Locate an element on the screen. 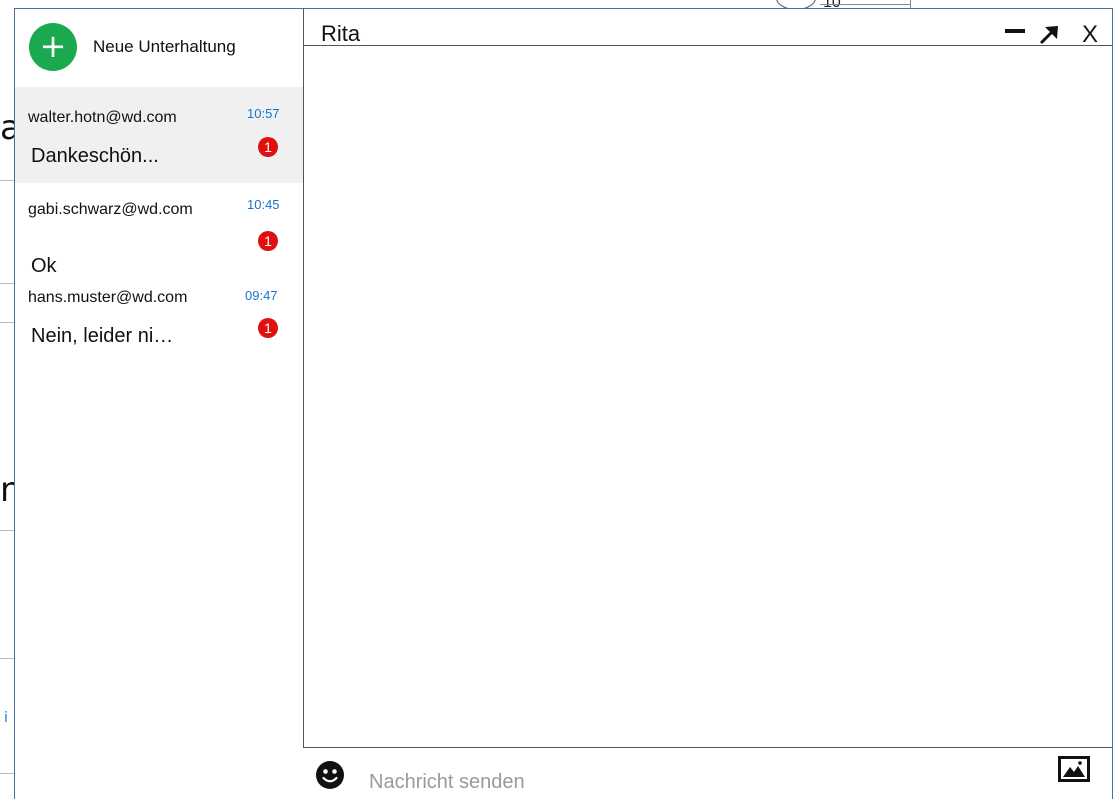 The height and width of the screenshot is (800, 1114). message-input is located at coordinates (669, 782).